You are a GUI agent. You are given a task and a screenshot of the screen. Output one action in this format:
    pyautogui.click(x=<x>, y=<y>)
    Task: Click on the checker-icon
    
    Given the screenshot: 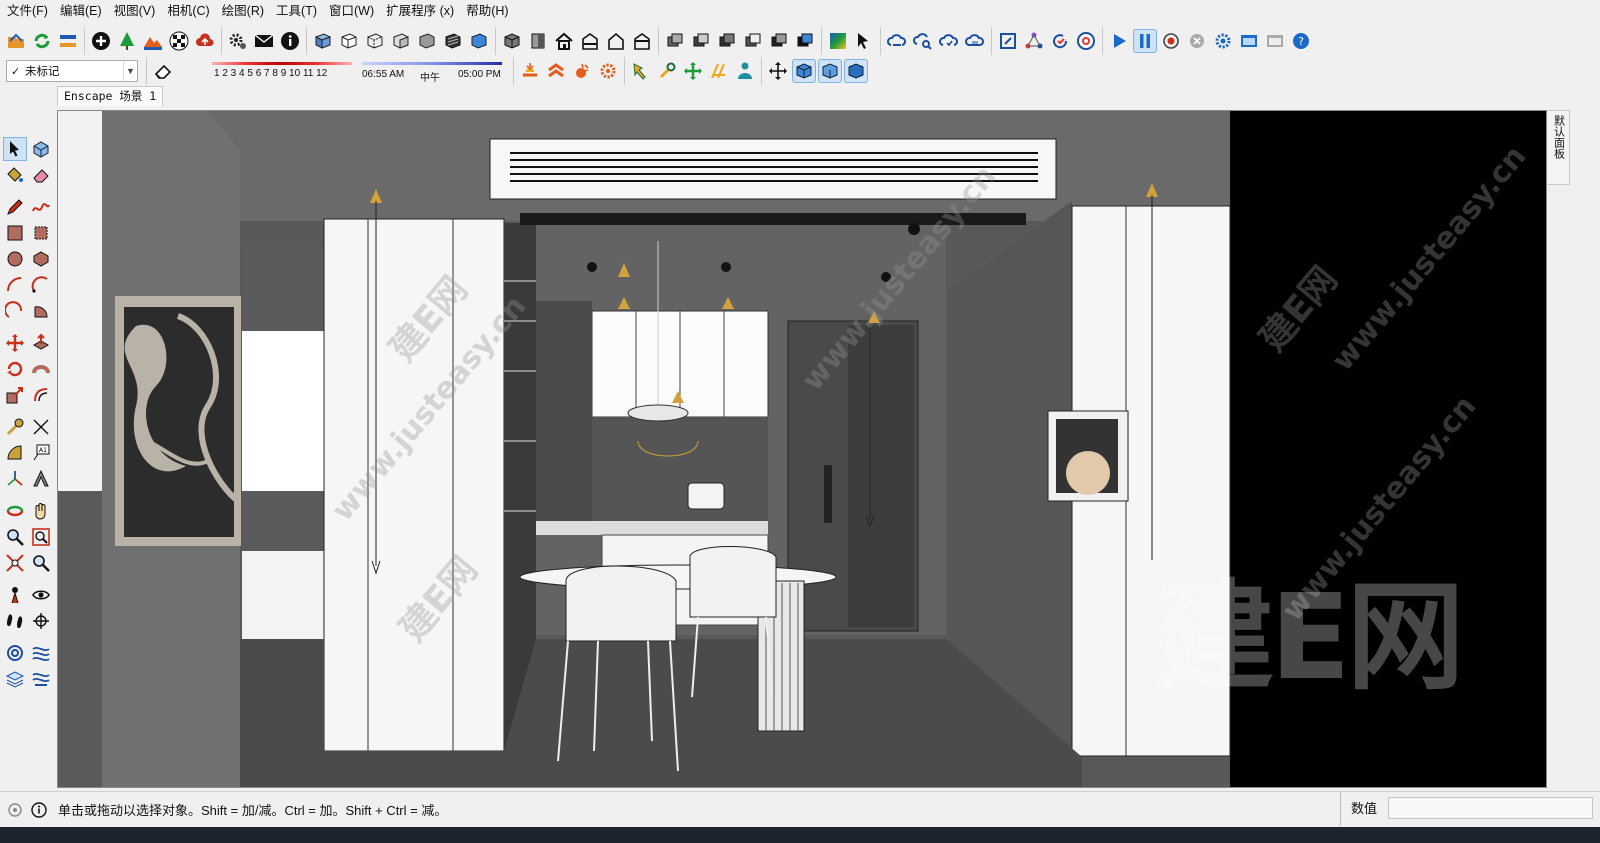 What is the action you would take?
    pyautogui.click(x=179, y=41)
    